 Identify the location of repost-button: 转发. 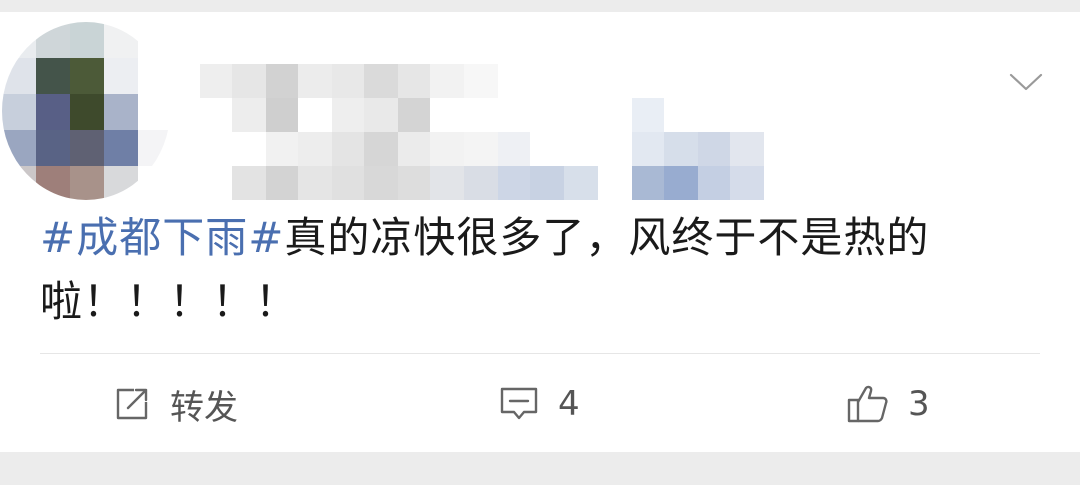
(175, 404).